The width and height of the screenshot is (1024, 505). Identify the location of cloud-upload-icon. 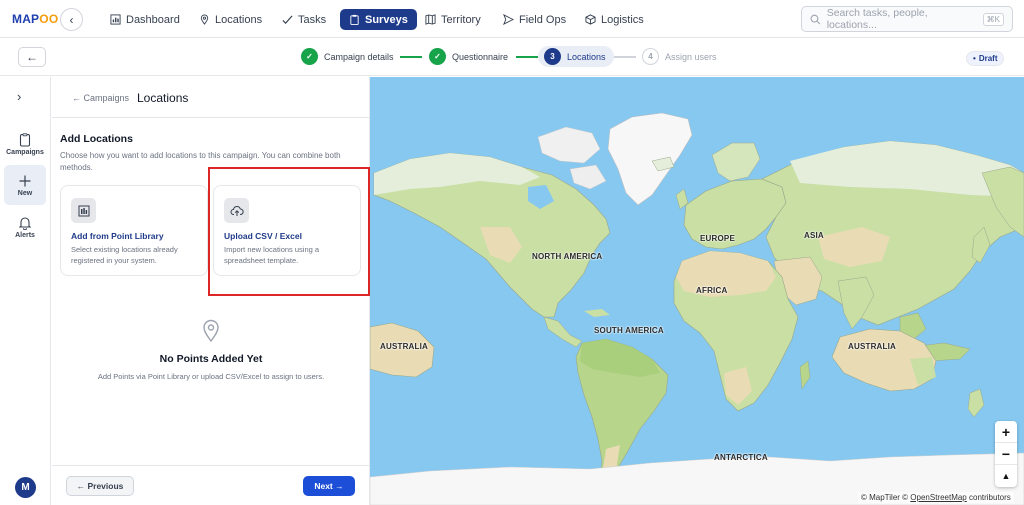
(236, 210).